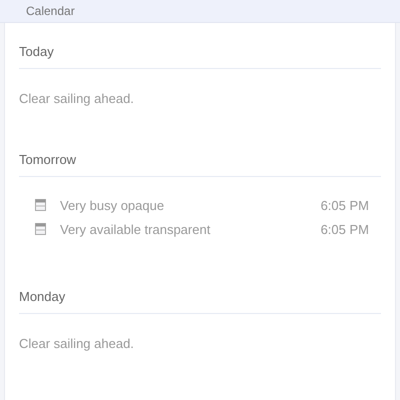 The width and height of the screenshot is (400, 400). Describe the element at coordinates (37, 51) in the screenshot. I see `day-heading: Today` at that location.